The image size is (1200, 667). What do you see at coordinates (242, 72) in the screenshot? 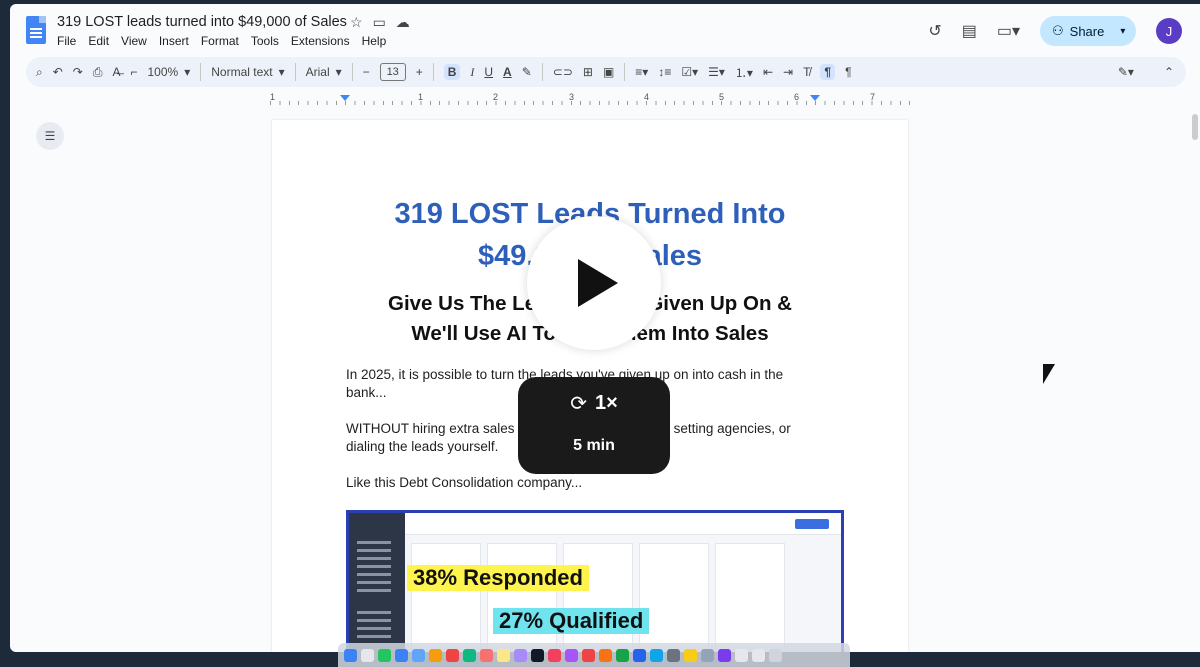
I see `style-value: Normal text` at bounding box center [242, 72].